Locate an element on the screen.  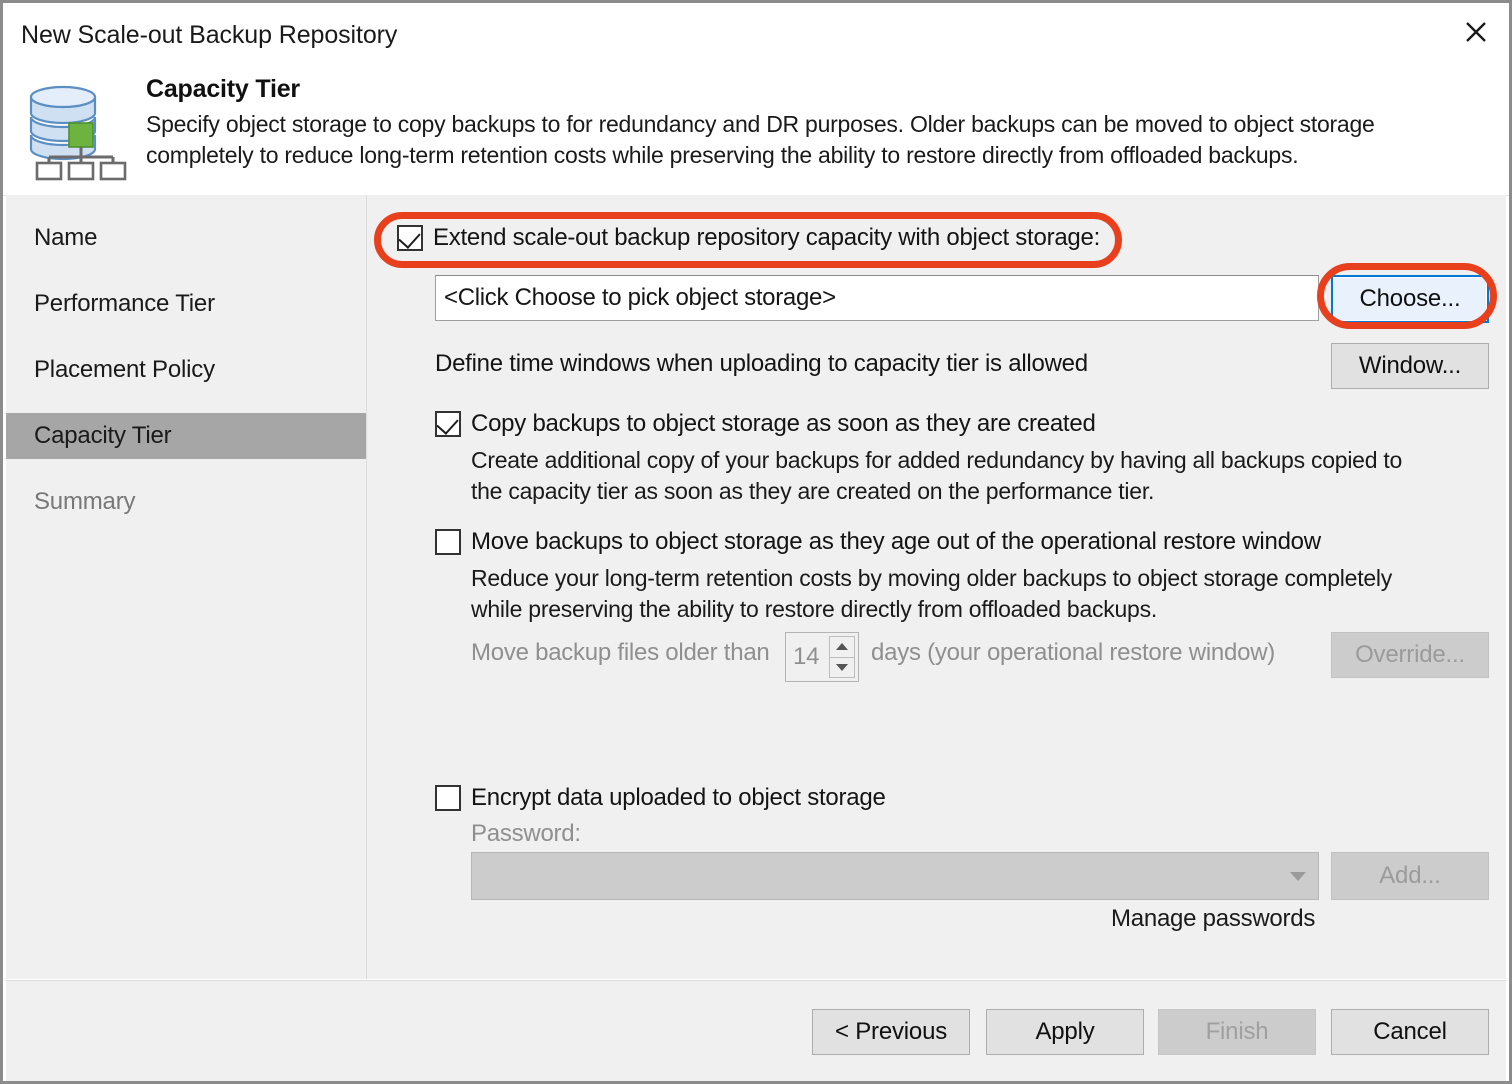
sidebar-item-placement-policy: Placement Policy is located at coordinates (186, 370).